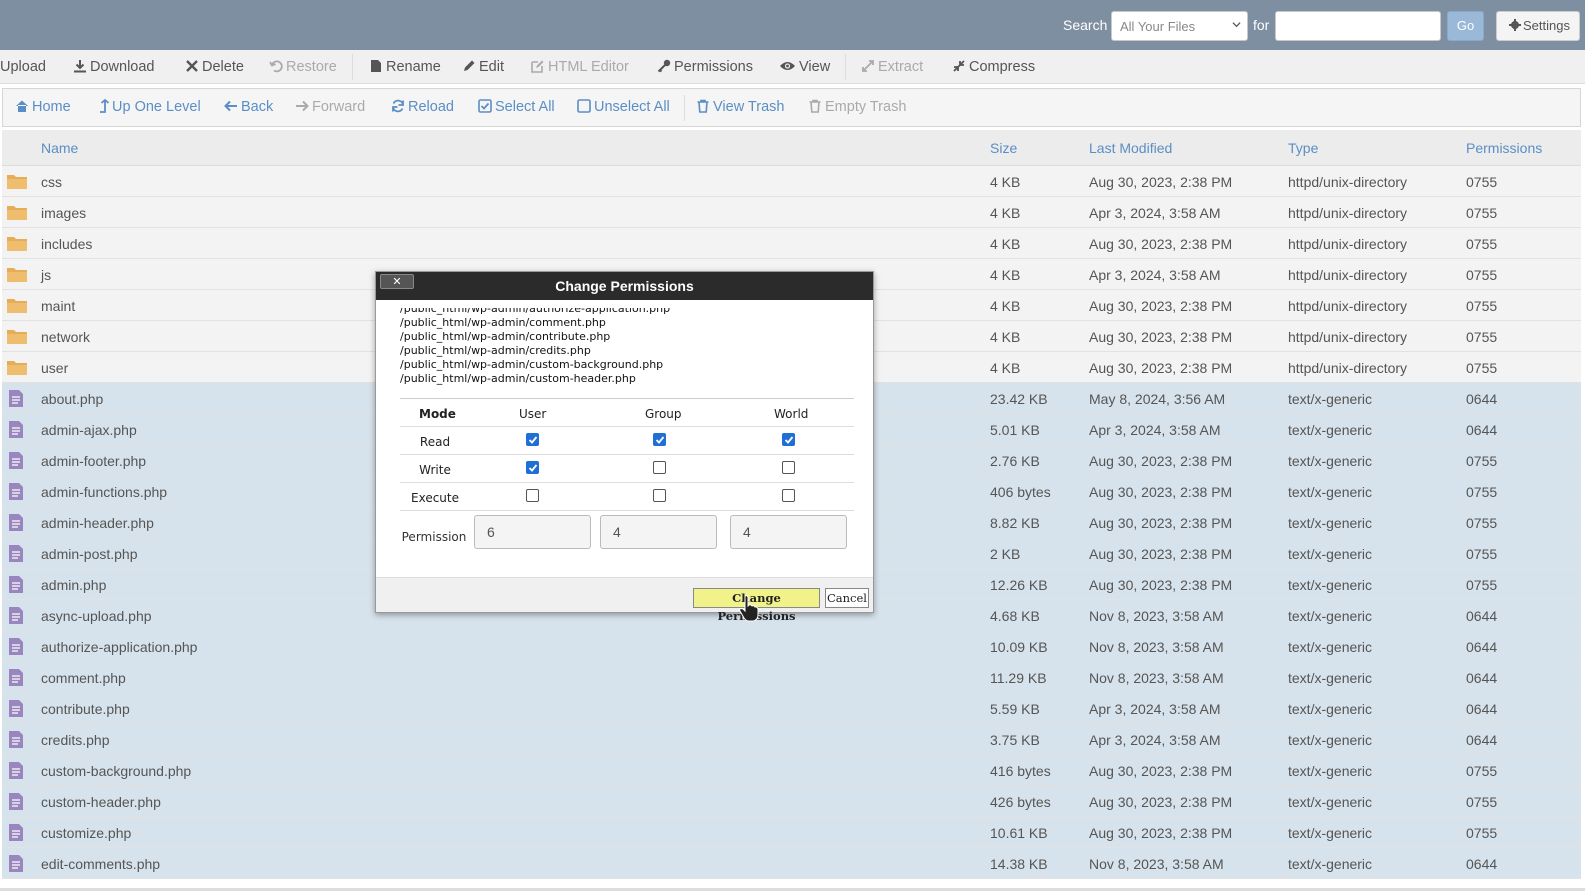 This screenshot has width=1585, height=891. Describe the element at coordinates (749, 107) in the screenshot. I see `view-trash-label: View Trash` at that location.